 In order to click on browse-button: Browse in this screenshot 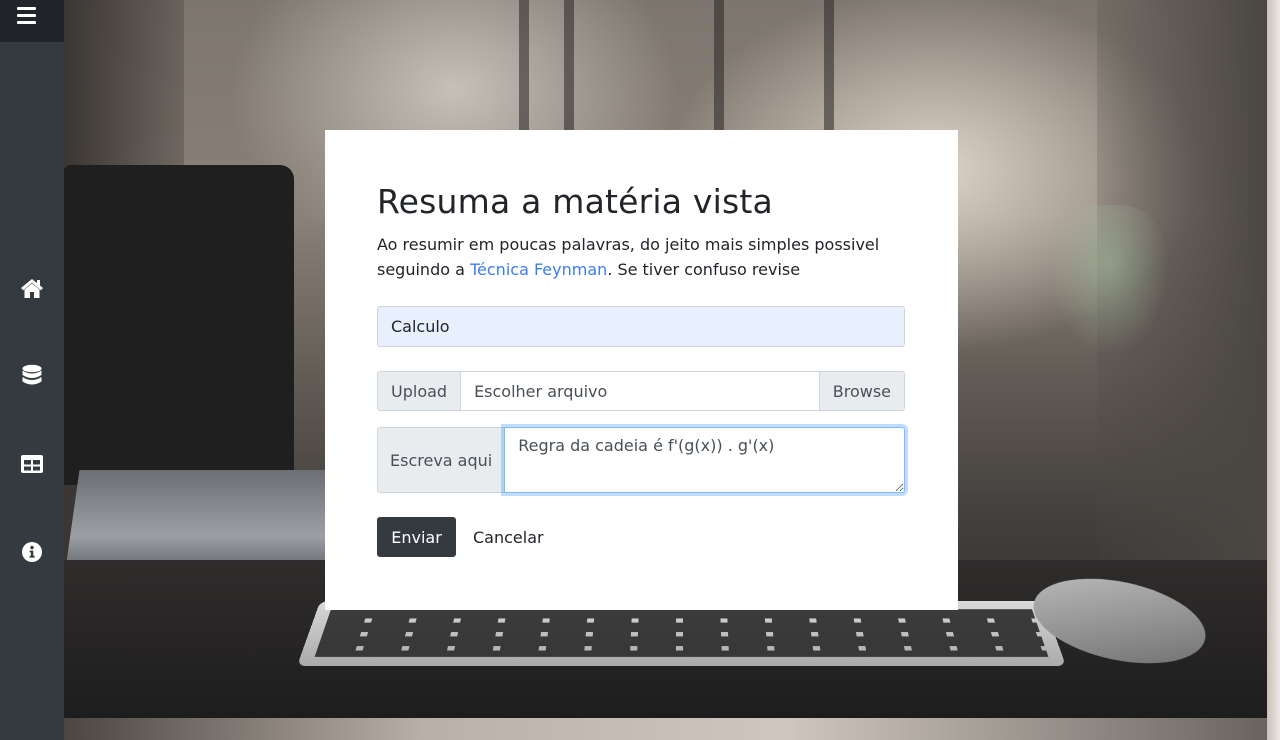, I will do `click(861, 391)`.